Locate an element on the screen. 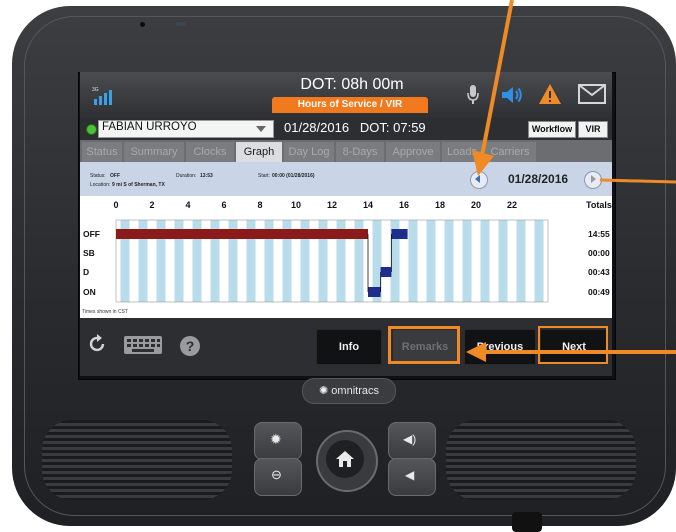 This screenshot has height=532, width=676. brightness-down-button: ⊖ is located at coordinates (278, 477).